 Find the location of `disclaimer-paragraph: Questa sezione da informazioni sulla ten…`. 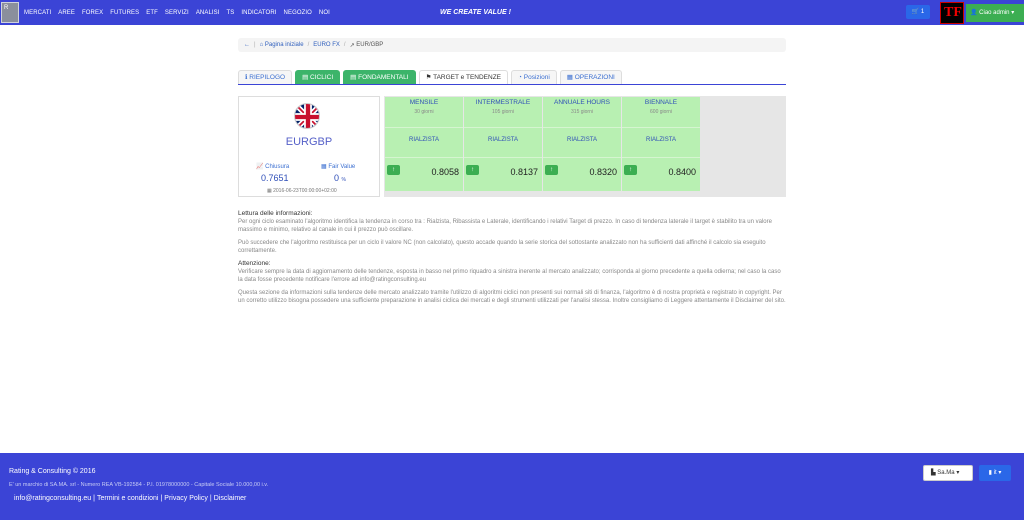

disclaimer-paragraph: Questa sezione da informazioni sulla ten… is located at coordinates (512, 297).